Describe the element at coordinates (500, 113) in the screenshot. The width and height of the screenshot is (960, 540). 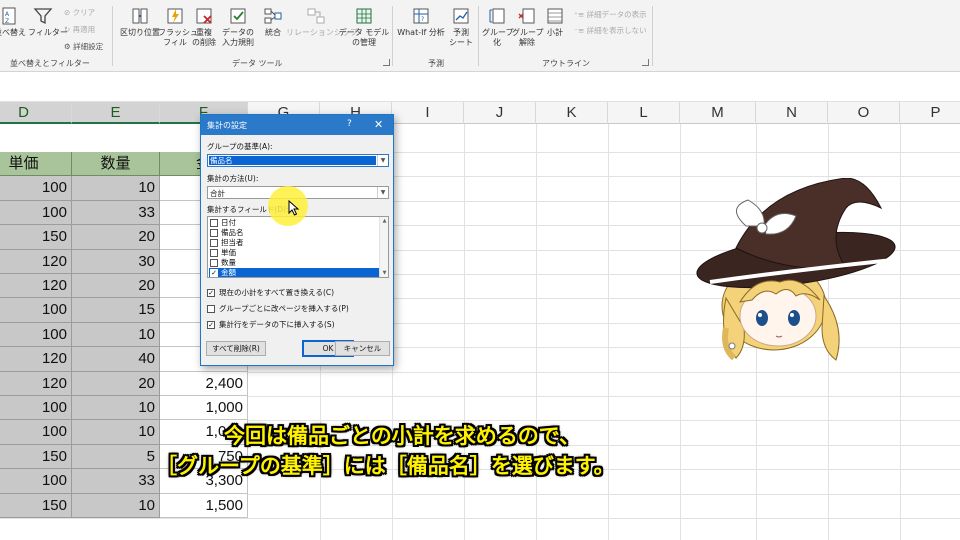
I see `column-header-j: J` at that location.